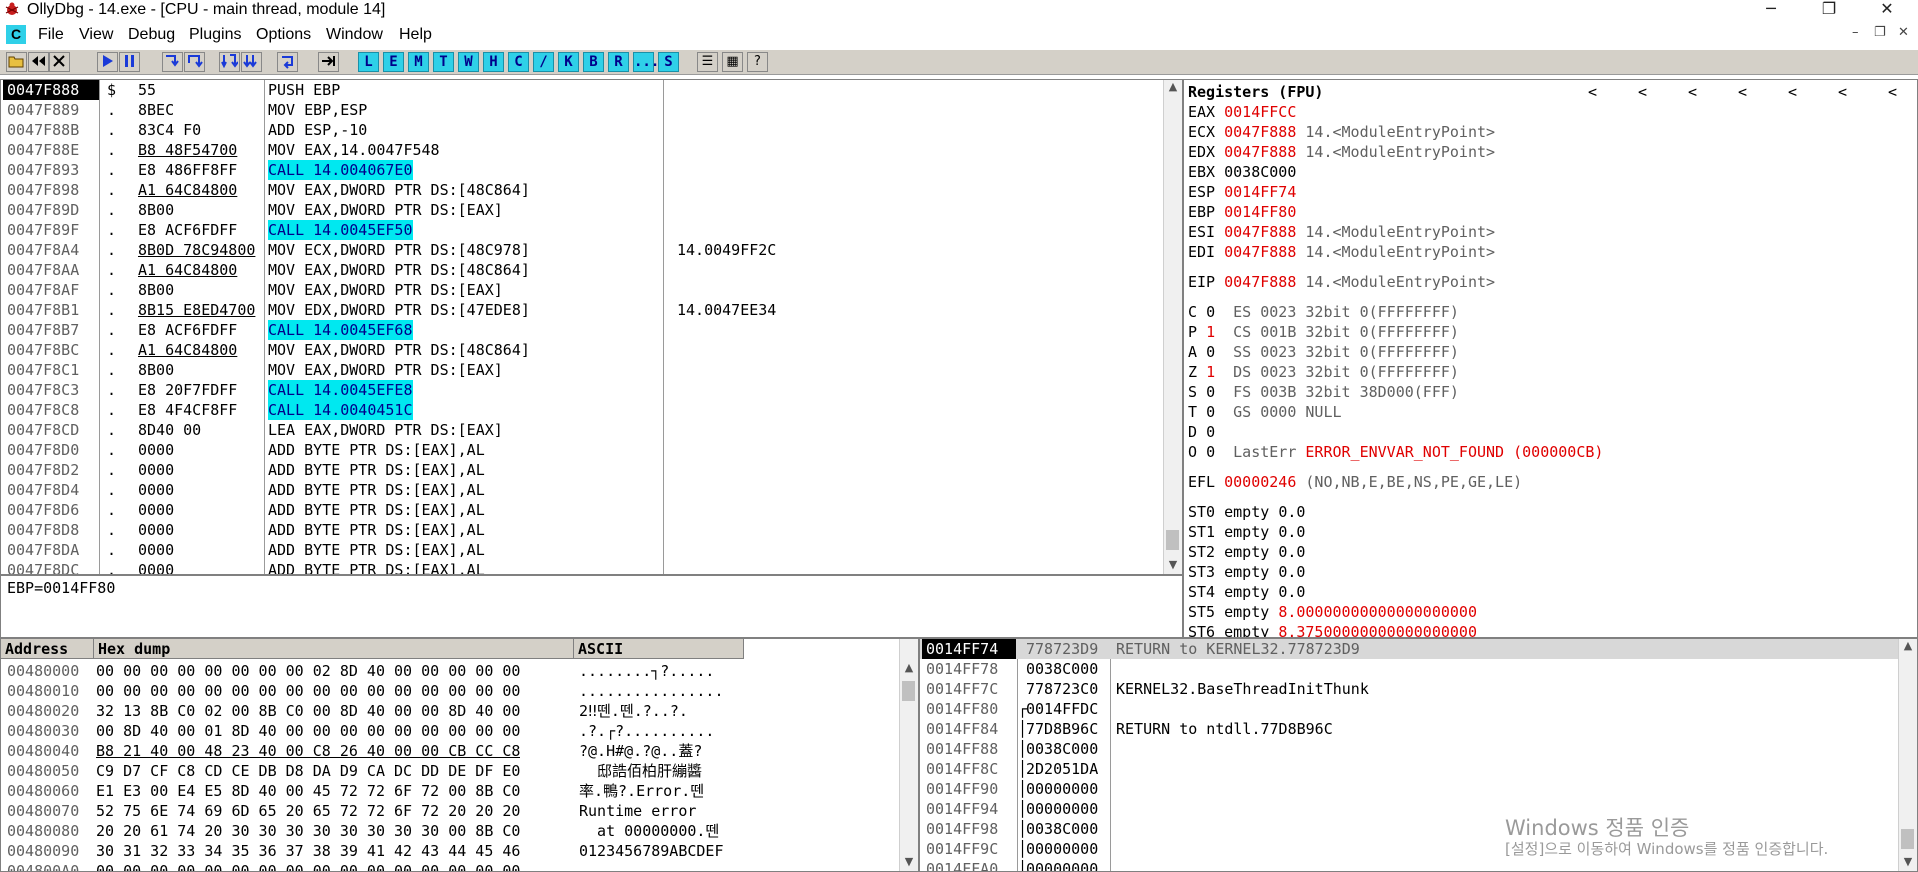 This screenshot has height=872, width=1918. What do you see at coordinates (518, 62) in the screenshot?
I see `cpu-button: C` at bounding box center [518, 62].